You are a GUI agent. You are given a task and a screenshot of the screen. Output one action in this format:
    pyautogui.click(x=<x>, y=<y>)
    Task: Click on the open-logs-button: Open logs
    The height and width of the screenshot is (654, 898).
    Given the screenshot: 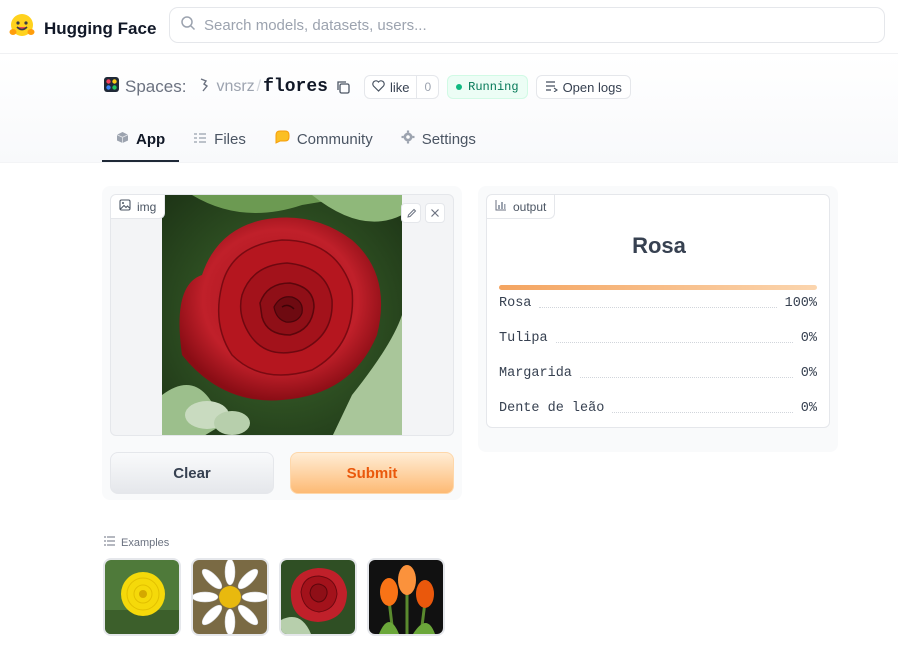 What is the action you would take?
    pyautogui.click(x=583, y=87)
    